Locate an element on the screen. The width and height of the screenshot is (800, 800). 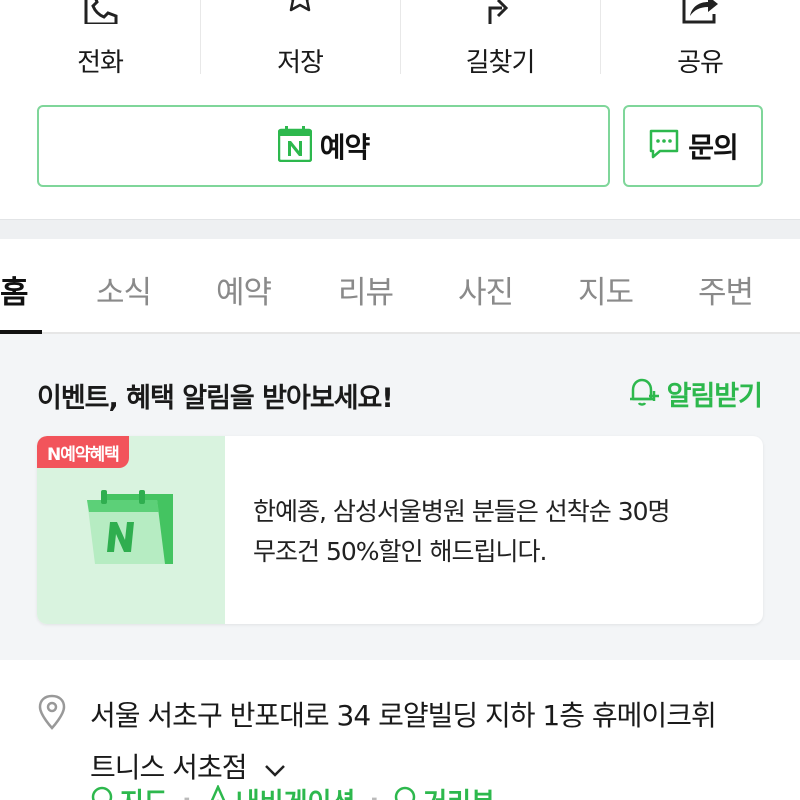
streetview-link-label: 거리뷰 is located at coordinates (459, 791).